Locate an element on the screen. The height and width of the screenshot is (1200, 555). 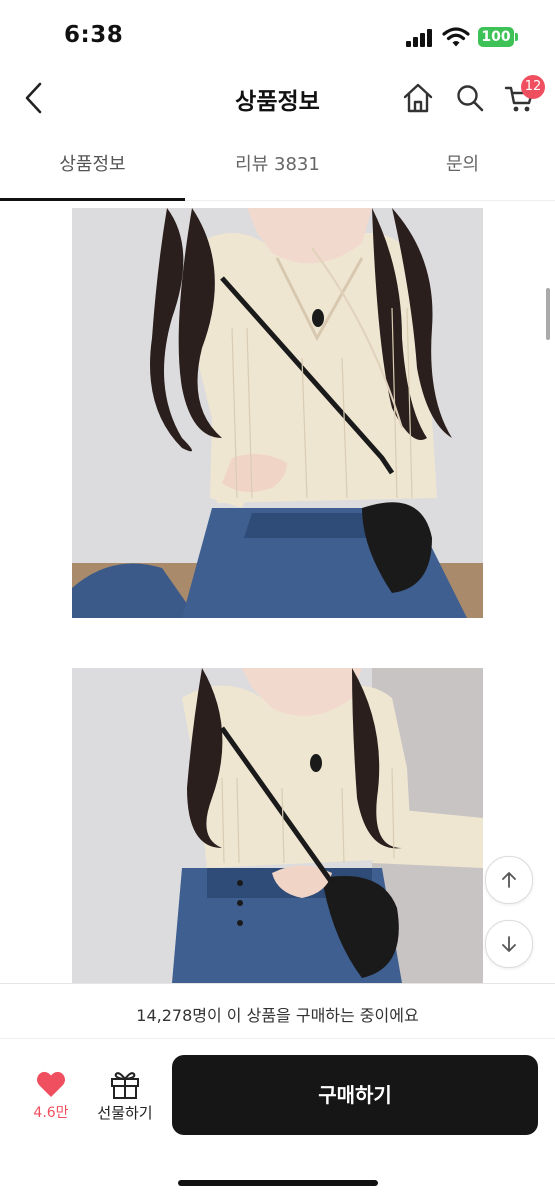
purchase-notice: 14,278명이 이 상품을 구매하는 중이에요 is located at coordinates (277, 1015).